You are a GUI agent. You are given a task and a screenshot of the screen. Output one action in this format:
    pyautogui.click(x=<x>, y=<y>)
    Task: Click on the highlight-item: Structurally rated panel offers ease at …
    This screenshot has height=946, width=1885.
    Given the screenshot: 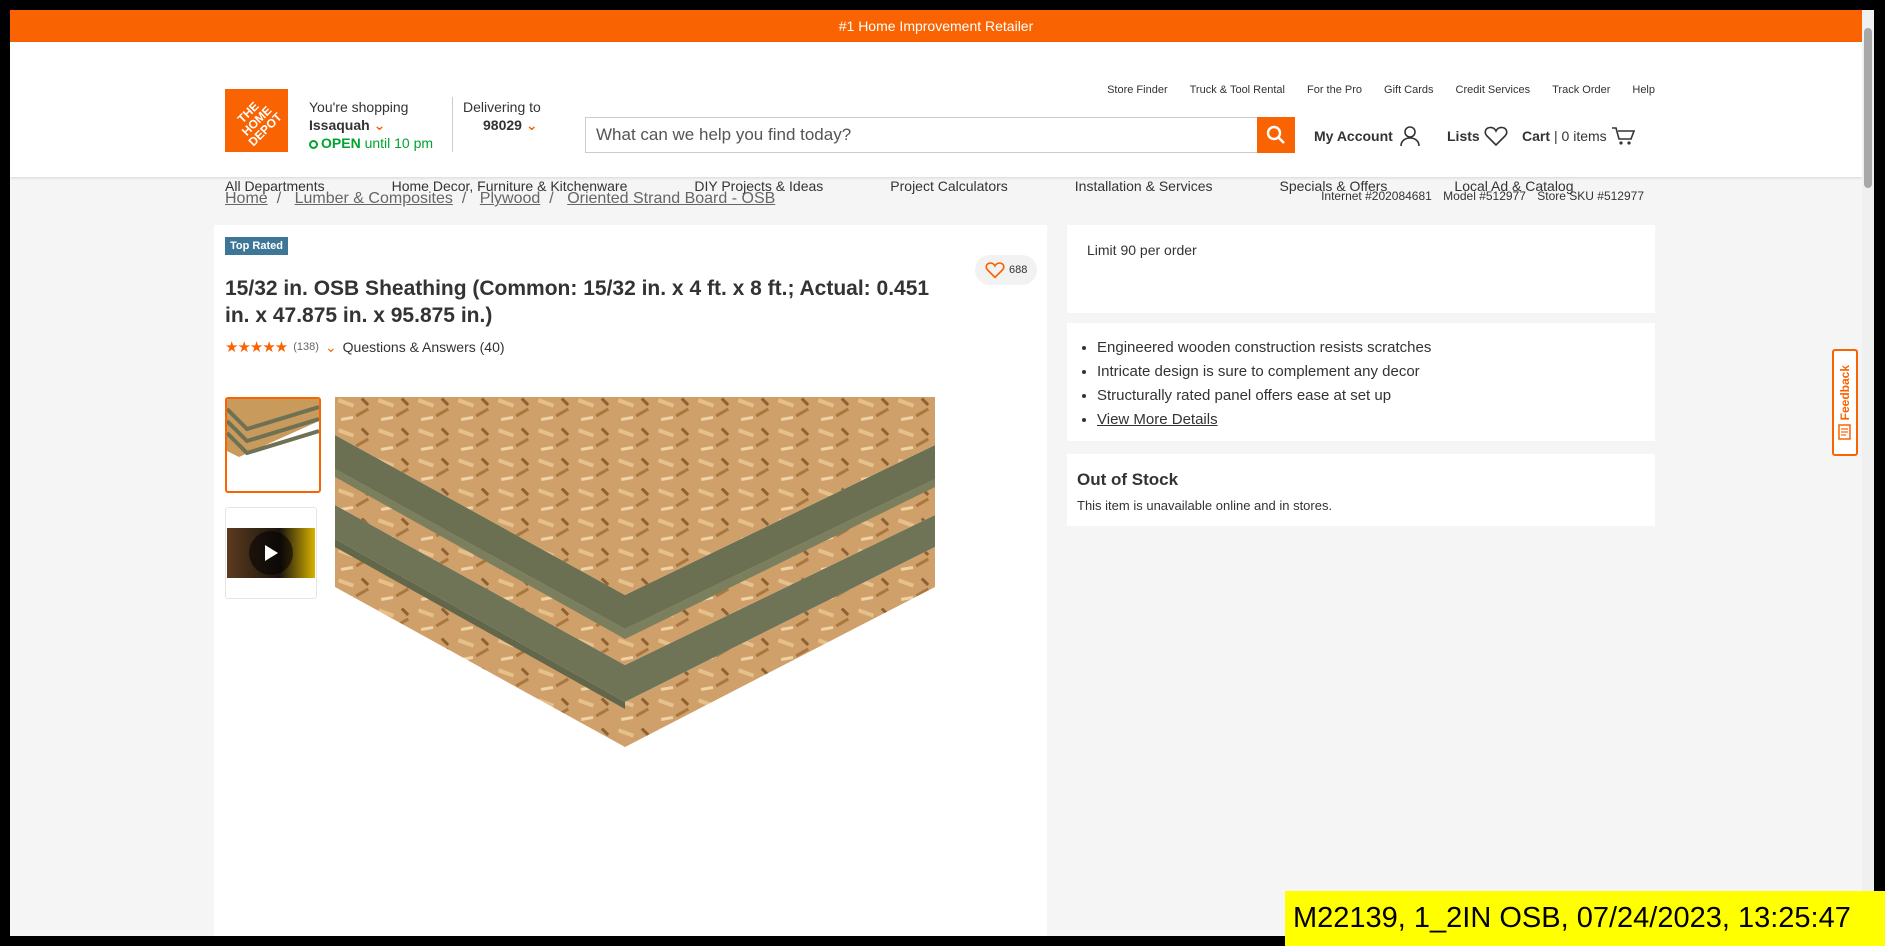 What is the action you would take?
    pyautogui.click(x=1264, y=396)
    